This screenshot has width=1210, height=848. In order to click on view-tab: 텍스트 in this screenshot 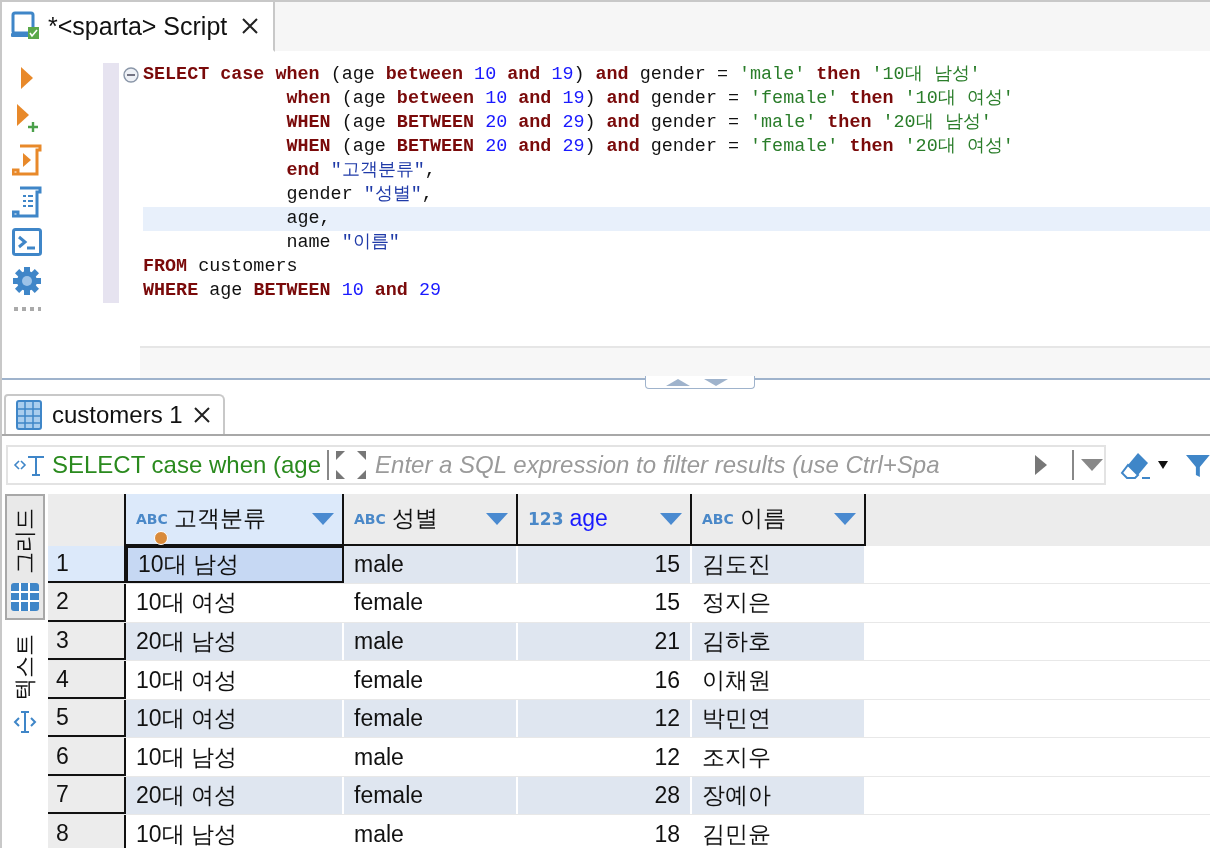, I will do `click(25, 683)`.